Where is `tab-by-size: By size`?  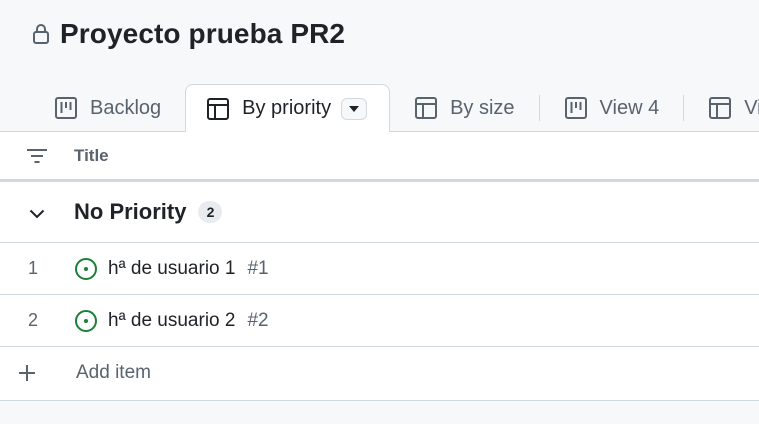
tab-by-size: By size is located at coordinates (464, 108).